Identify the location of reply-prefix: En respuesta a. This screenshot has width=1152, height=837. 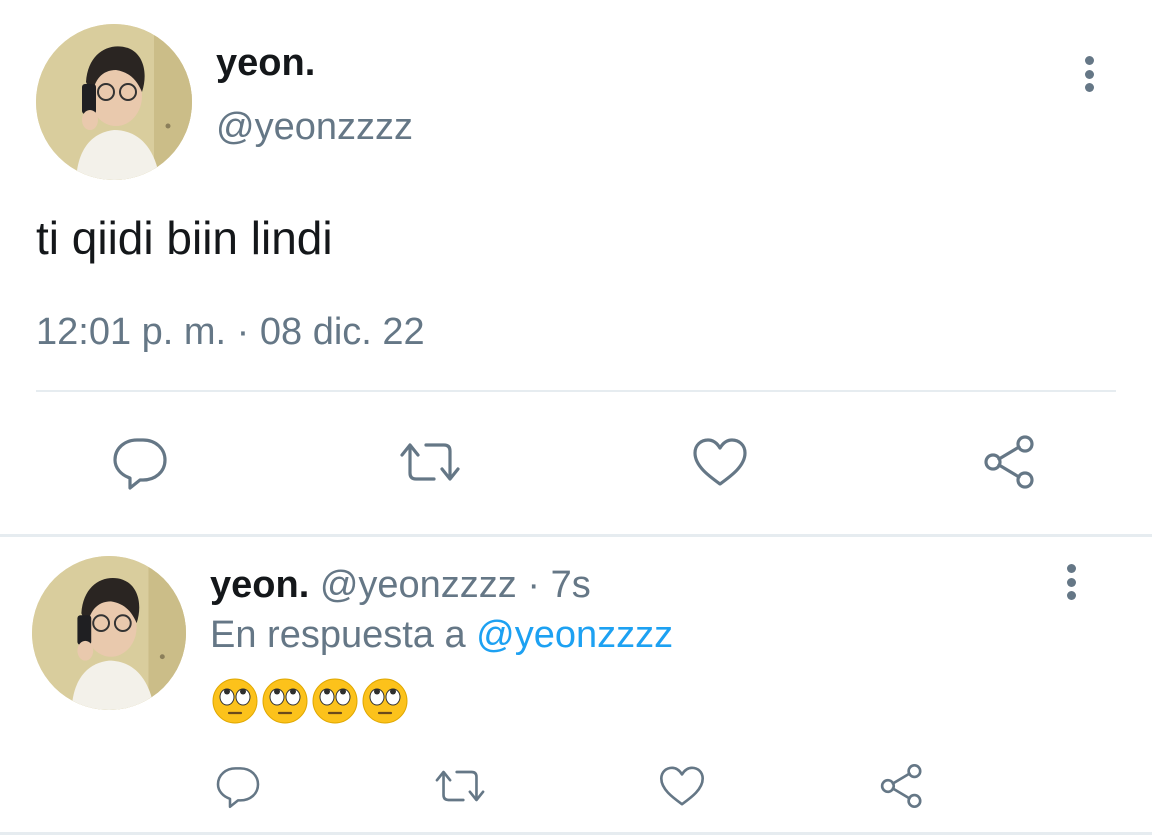
(338, 635).